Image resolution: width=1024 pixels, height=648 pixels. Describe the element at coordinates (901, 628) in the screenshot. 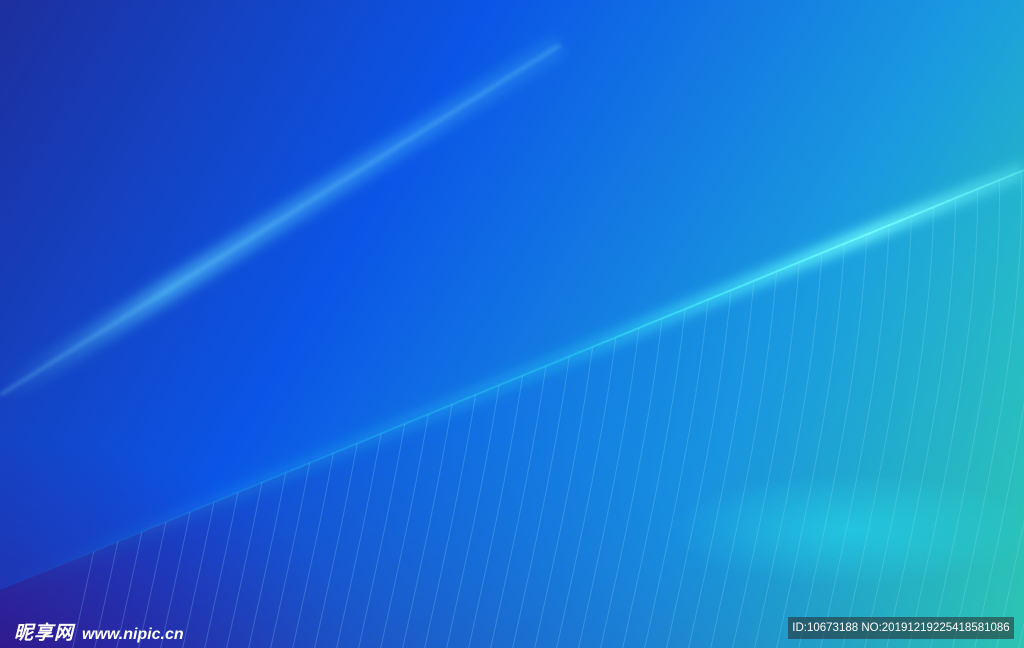

I see `image-id-badge: ID:10673188 NO:20191219225418581086` at that location.